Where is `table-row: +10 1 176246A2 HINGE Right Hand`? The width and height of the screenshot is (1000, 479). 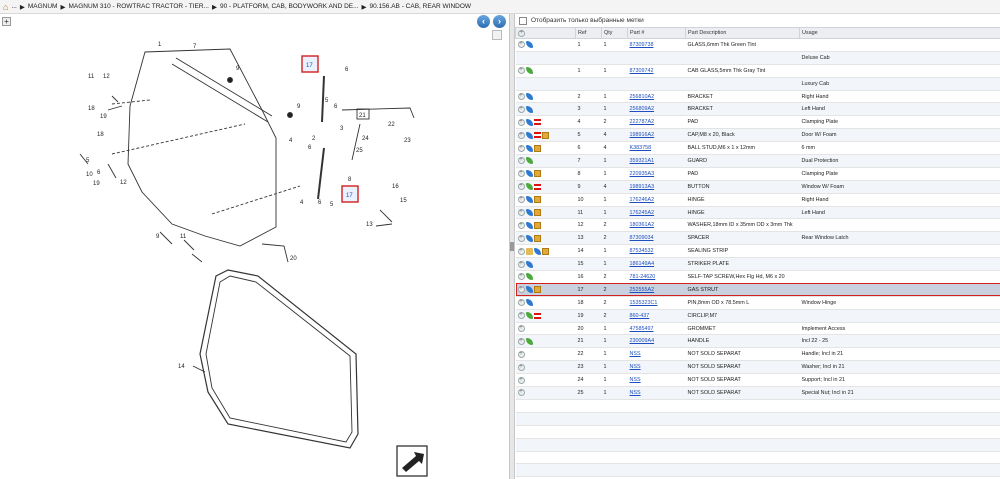 table-row: +10 1 176246A2 HINGE Right Hand is located at coordinates (757, 200).